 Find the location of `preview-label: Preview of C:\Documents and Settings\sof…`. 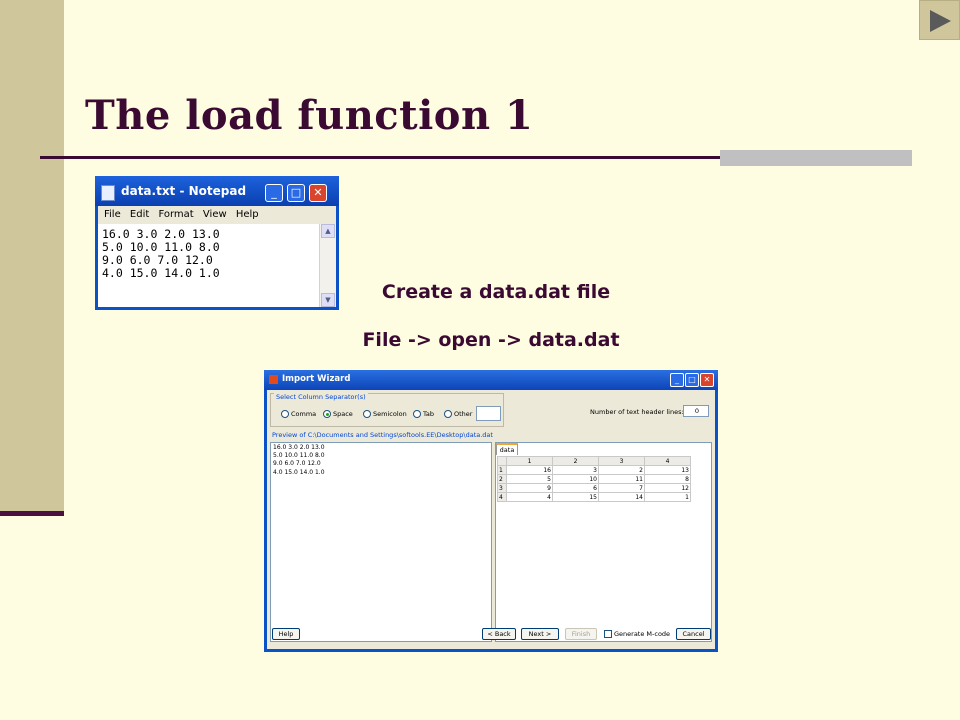

preview-label: Preview of C:\Documents and Settings\sof… is located at coordinates (382, 435).